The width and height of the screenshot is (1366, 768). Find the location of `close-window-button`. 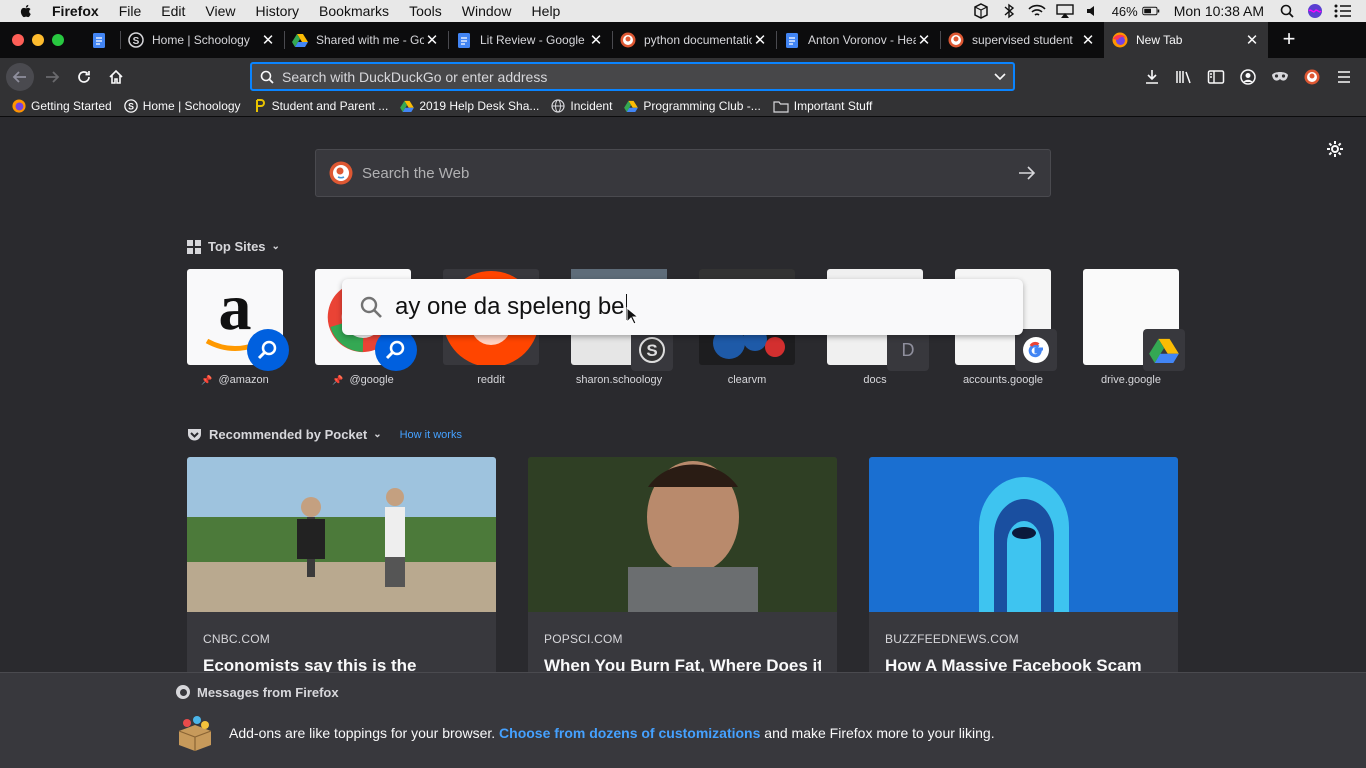

close-window-button is located at coordinates (18, 40).